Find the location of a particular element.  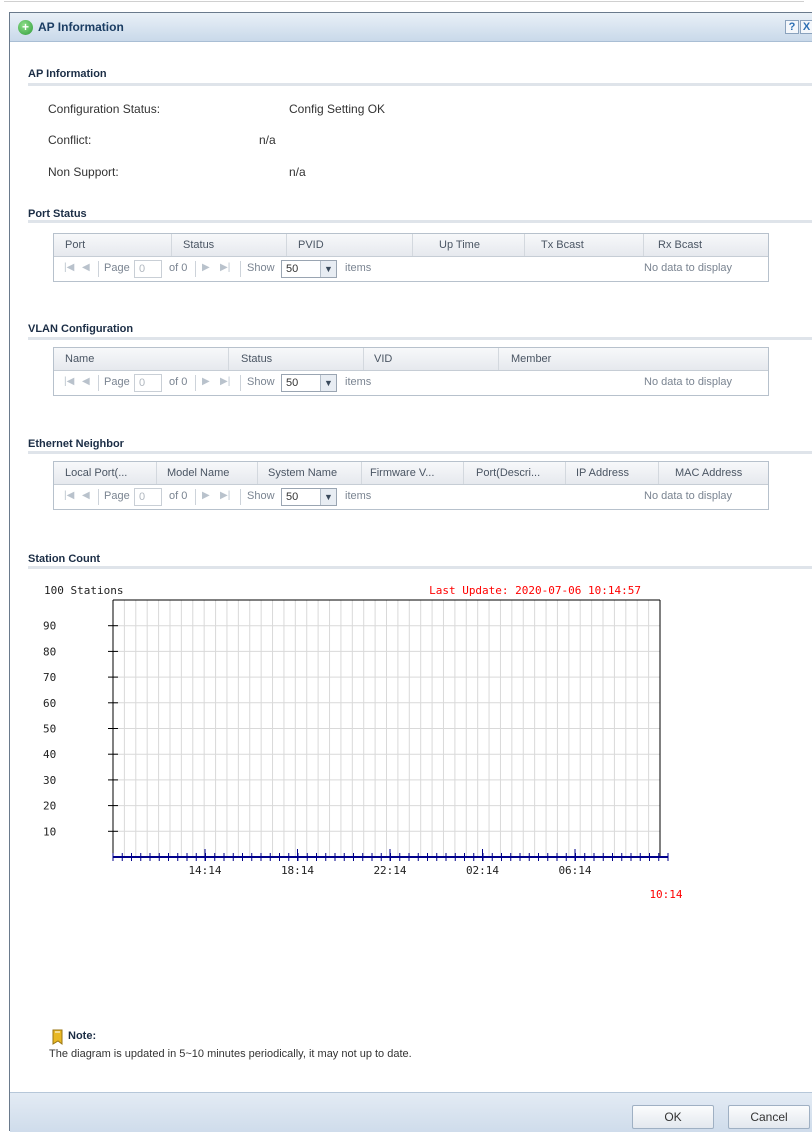

x-tick-label: 06:14 is located at coordinates (574, 870).